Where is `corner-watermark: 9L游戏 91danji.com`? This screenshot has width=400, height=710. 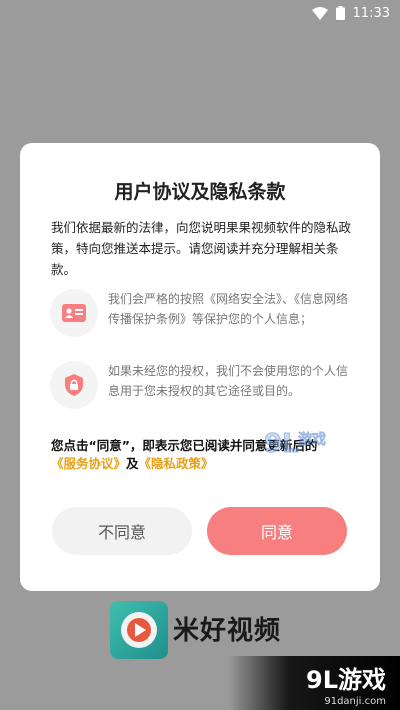
corner-watermark: 9L游戏 91danji.com is located at coordinates (314, 683).